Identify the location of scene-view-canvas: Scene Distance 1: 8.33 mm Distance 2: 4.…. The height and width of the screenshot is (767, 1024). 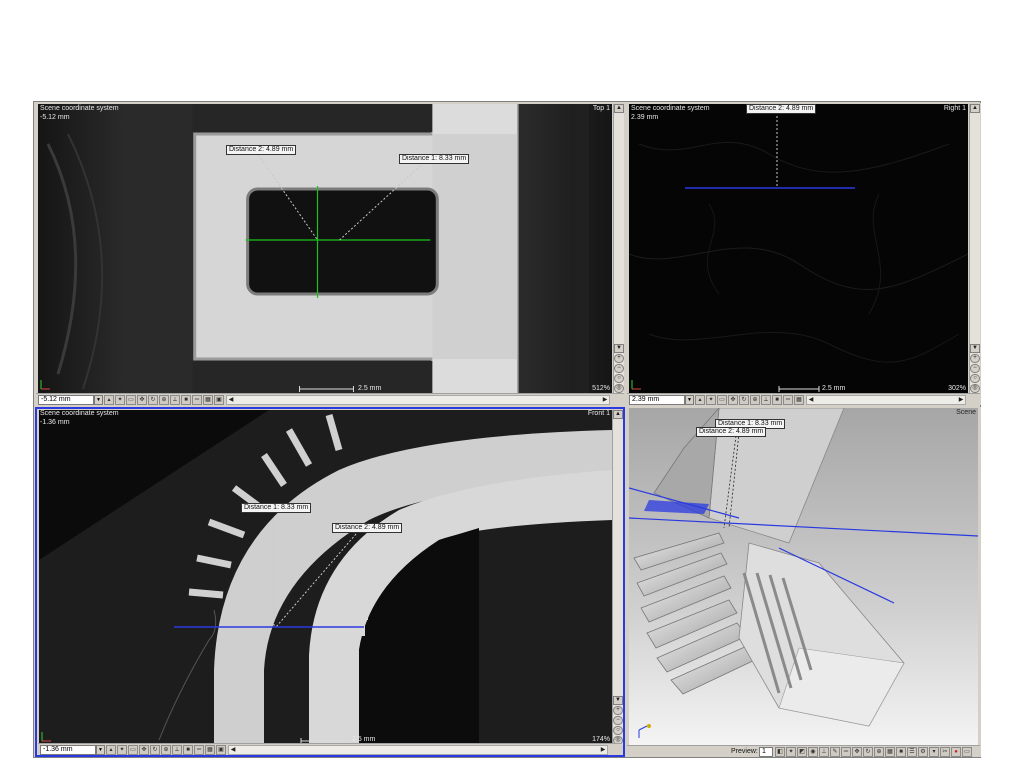
(803, 576).